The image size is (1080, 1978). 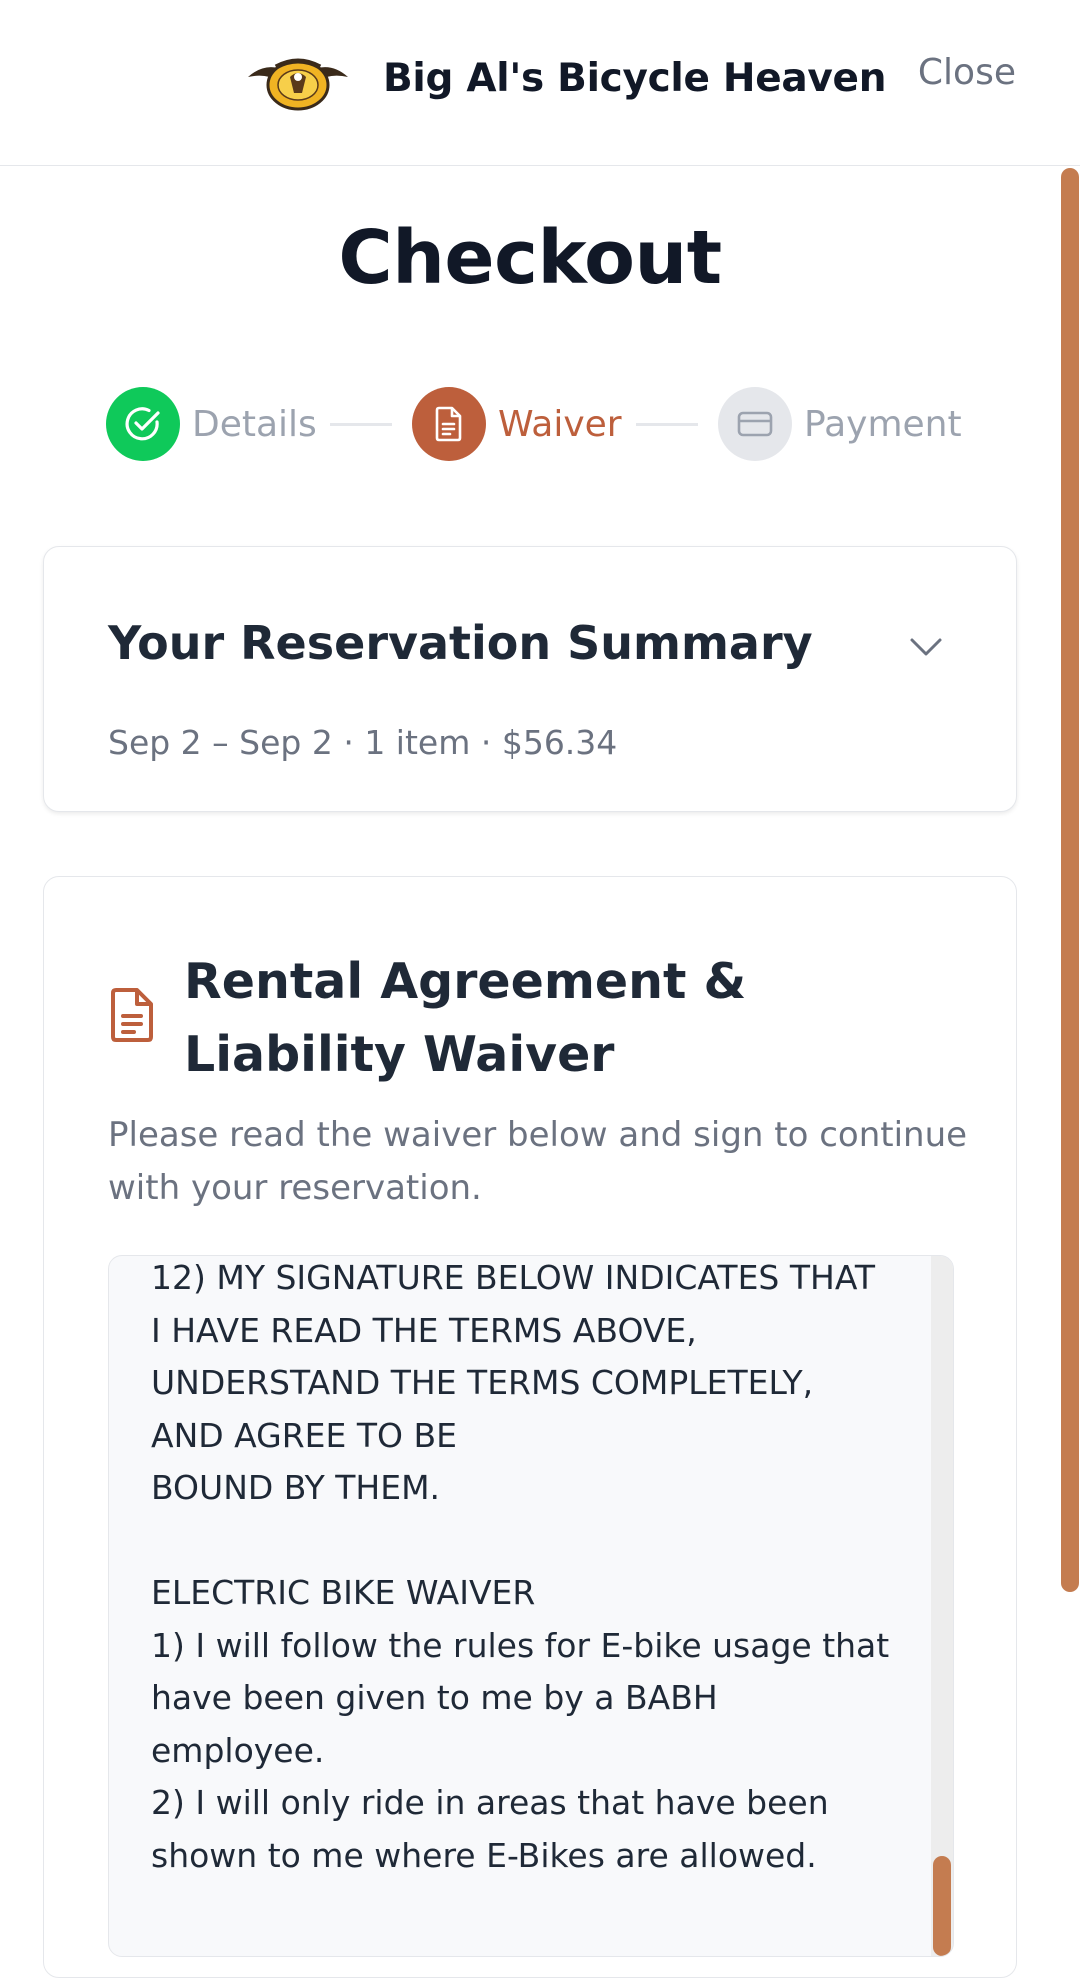 What do you see at coordinates (530, 258) in the screenshot?
I see `page-title: Checkout` at bounding box center [530, 258].